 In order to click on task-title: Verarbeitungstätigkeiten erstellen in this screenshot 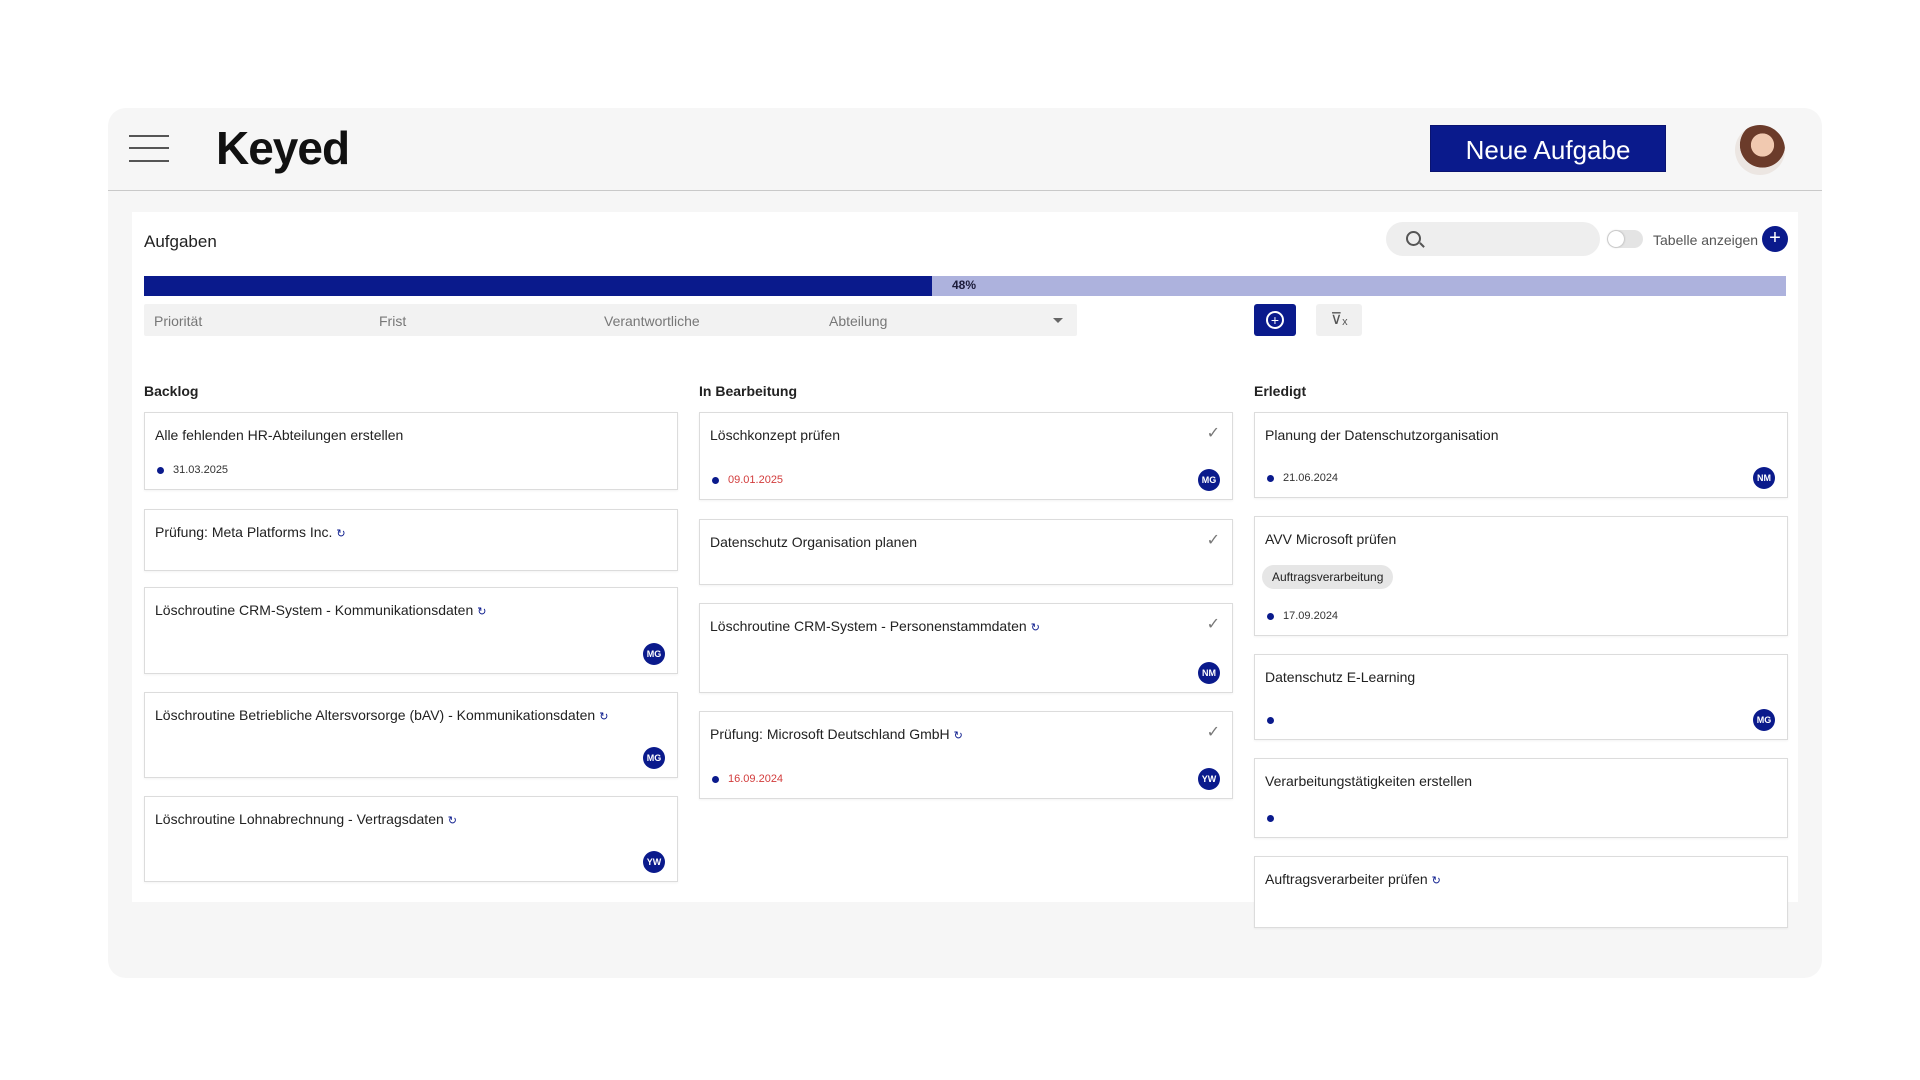, I will do `click(1369, 781)`.